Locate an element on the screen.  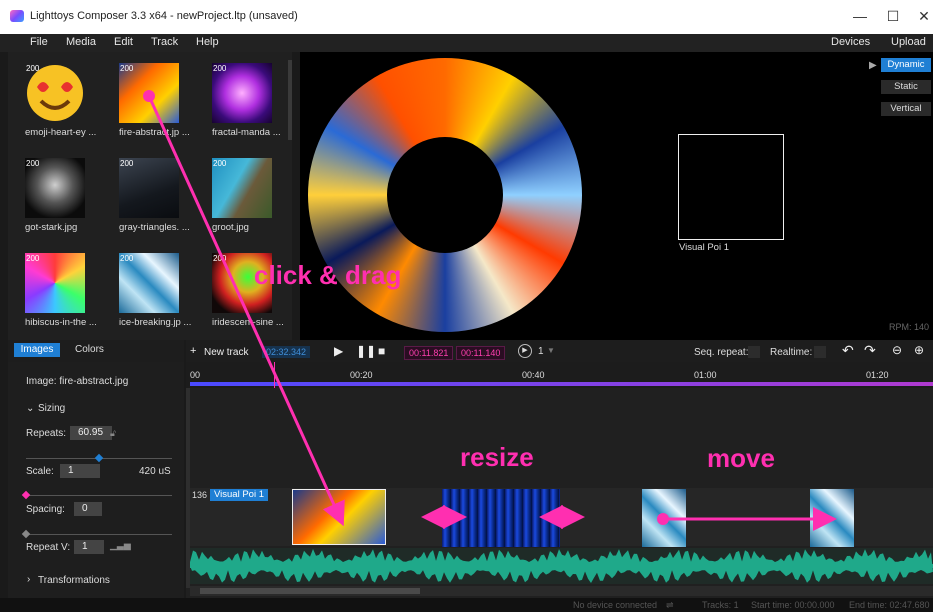
end-time: End time: 02:47.680 is located at coordinates (889, 605).